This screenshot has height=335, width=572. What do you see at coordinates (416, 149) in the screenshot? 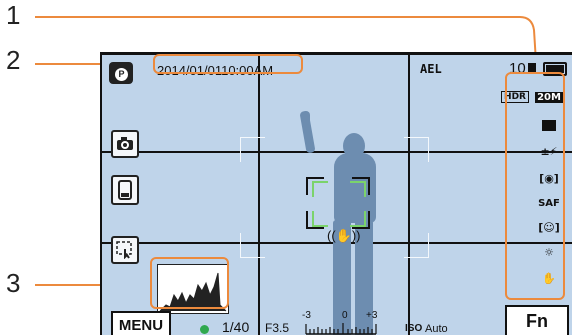
I see `focus-bracket-tr` at bounding box center [416, 149].